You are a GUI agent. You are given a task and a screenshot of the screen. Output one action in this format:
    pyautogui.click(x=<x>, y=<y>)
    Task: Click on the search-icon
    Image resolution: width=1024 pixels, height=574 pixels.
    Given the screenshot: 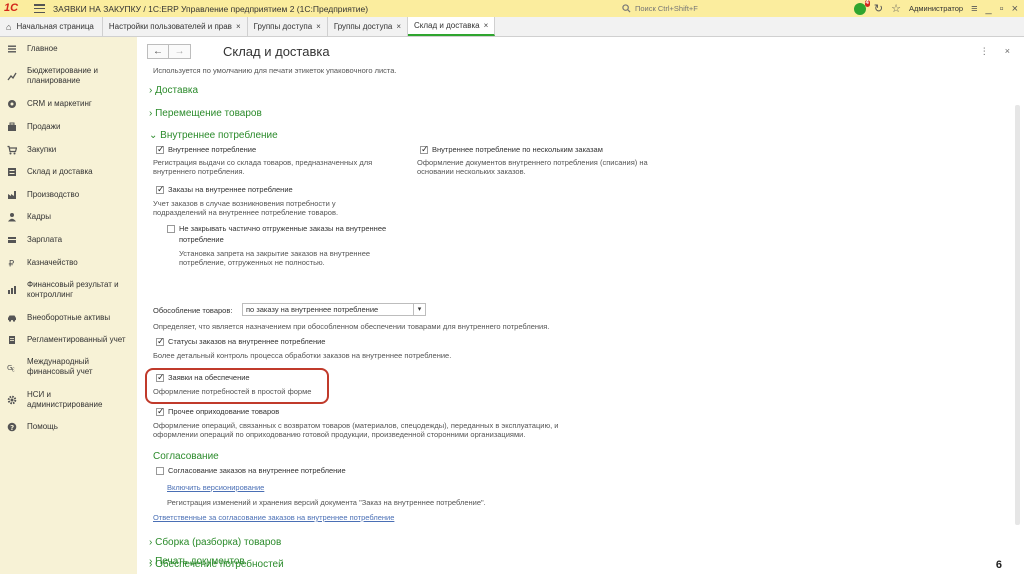 What is the action you would take?
    pyautogui.click(x=626, y=8)
    